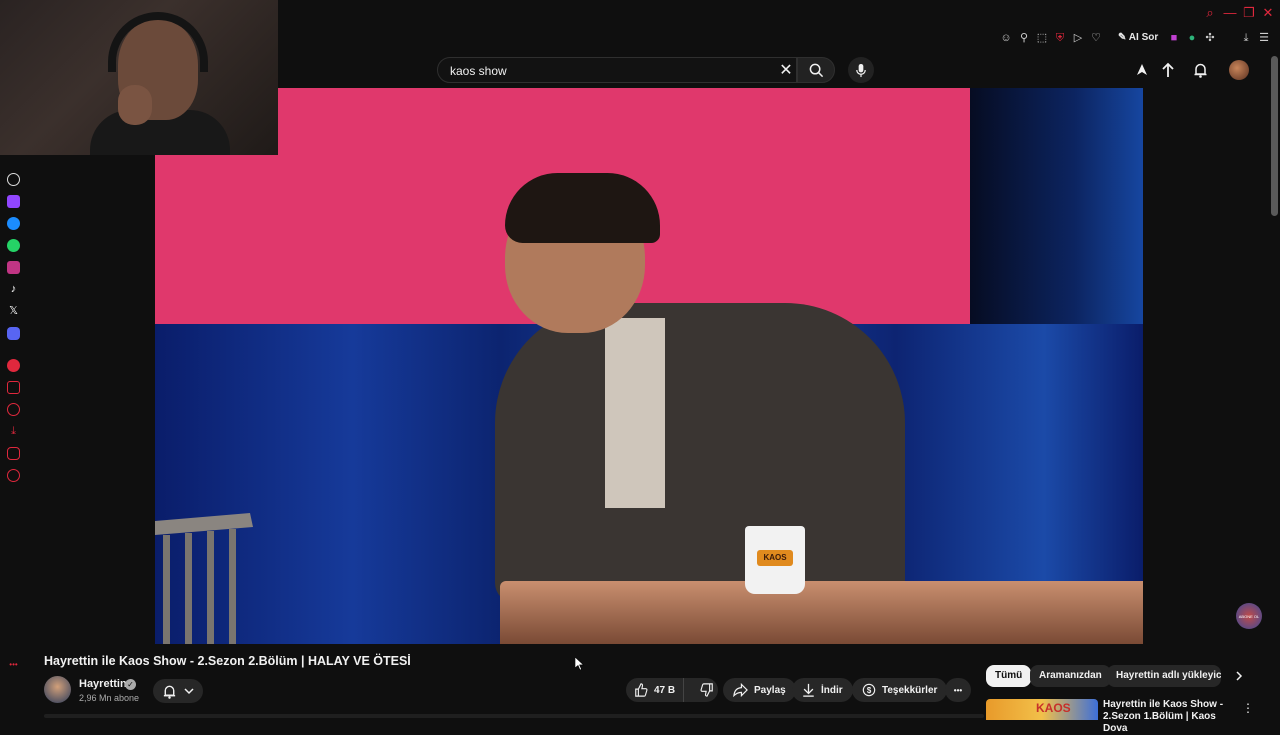 Image resolution: width=1280 pixels, height=735 pixels. I want to click on chip-all: Tümü, so click(1009, 676).